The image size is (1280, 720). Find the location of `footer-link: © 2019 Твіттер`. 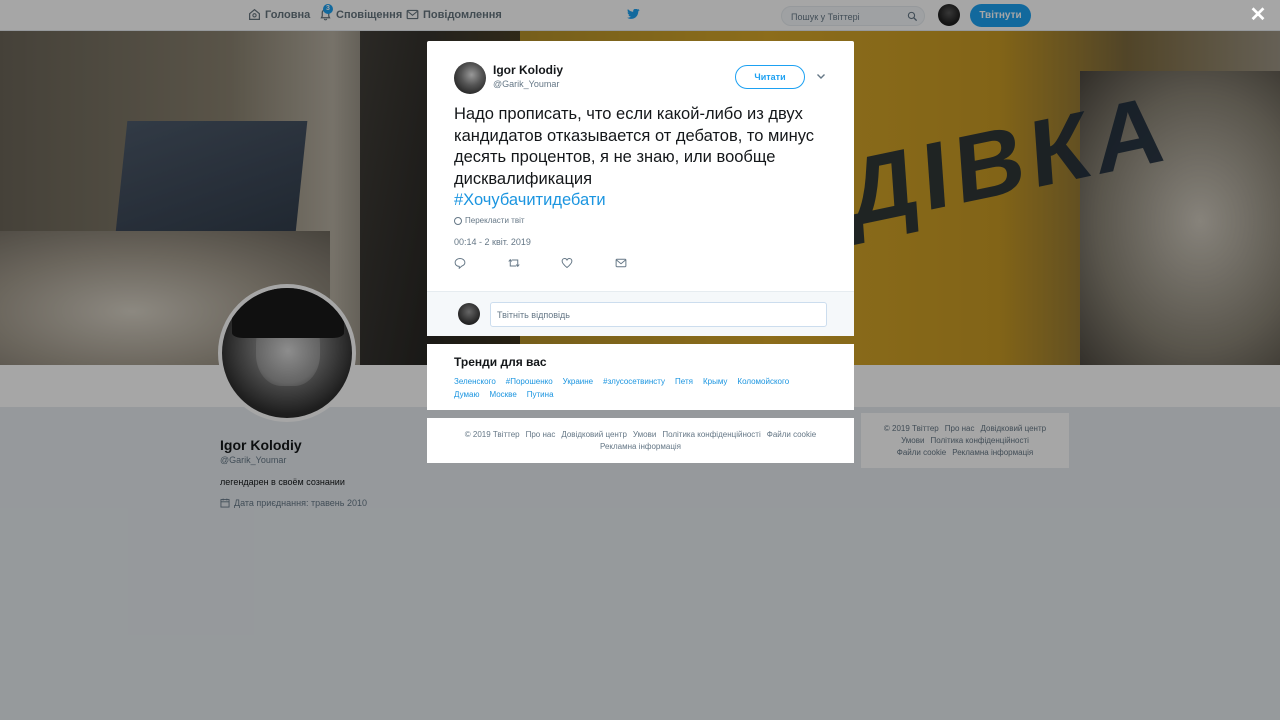

footer-link: © 2019 Твіттер is located at coordinates (492, 434).